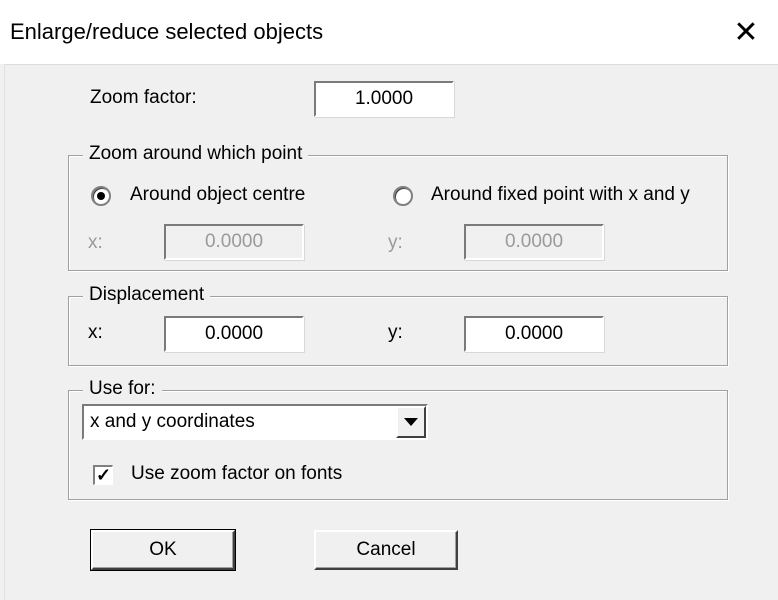  I want to click on displacement-x-input: 0.0000, so click(234, 334).